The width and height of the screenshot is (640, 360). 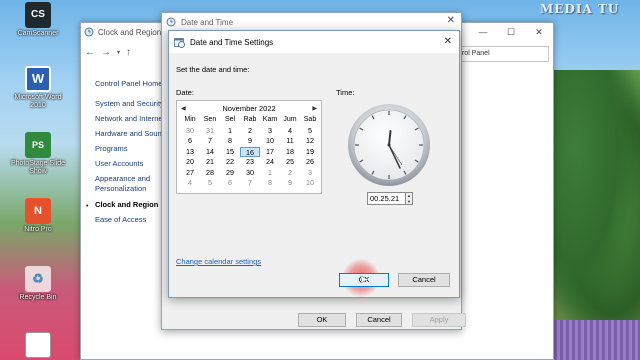 I want to click on calendar-day: 5, so click(x=310, y=131).